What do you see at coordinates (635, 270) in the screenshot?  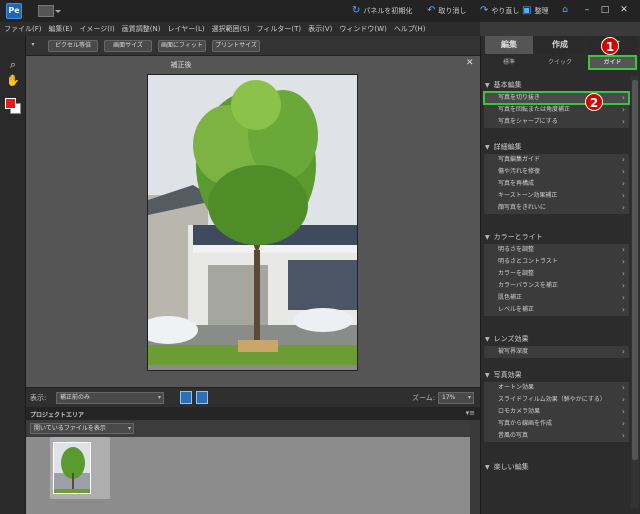 I see `panel-scroll-thumb` at bounding box center [635, 270].